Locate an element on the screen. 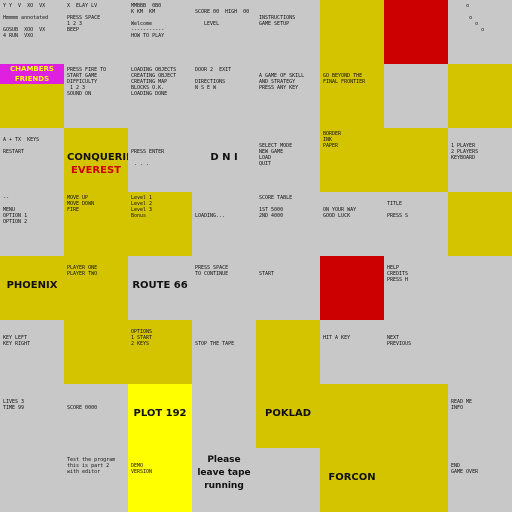 This screenshot has height=512, width=512. tile-3-0: -- MENU OPTION 1 OPTION 2 is located at coordinates (32, 224).